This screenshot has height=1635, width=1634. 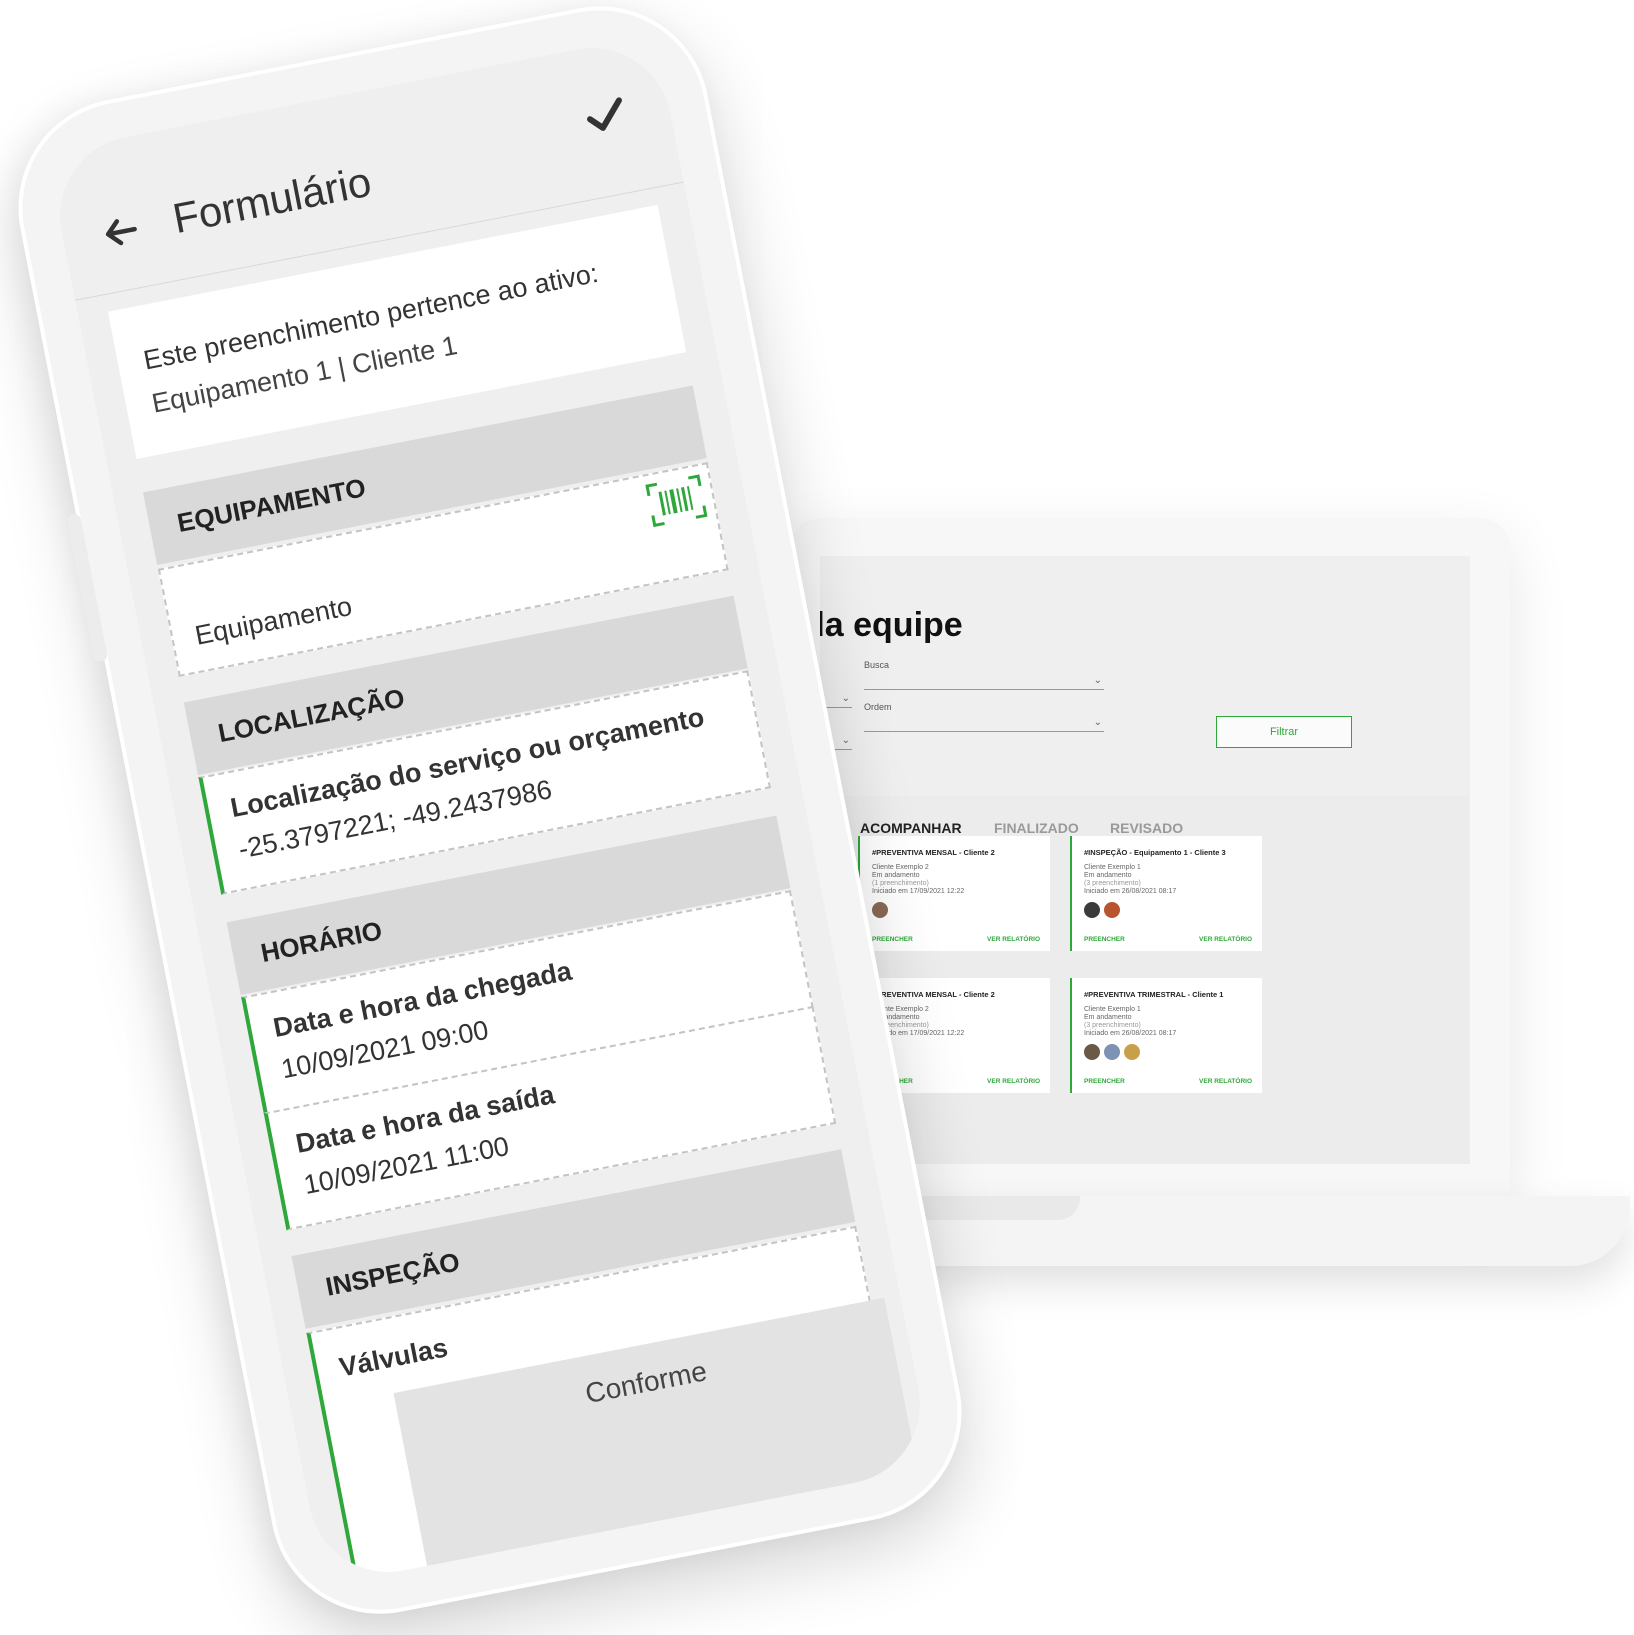 I want to click on equipamento-placeholder: Equipamento, so click(x=273, y=620).